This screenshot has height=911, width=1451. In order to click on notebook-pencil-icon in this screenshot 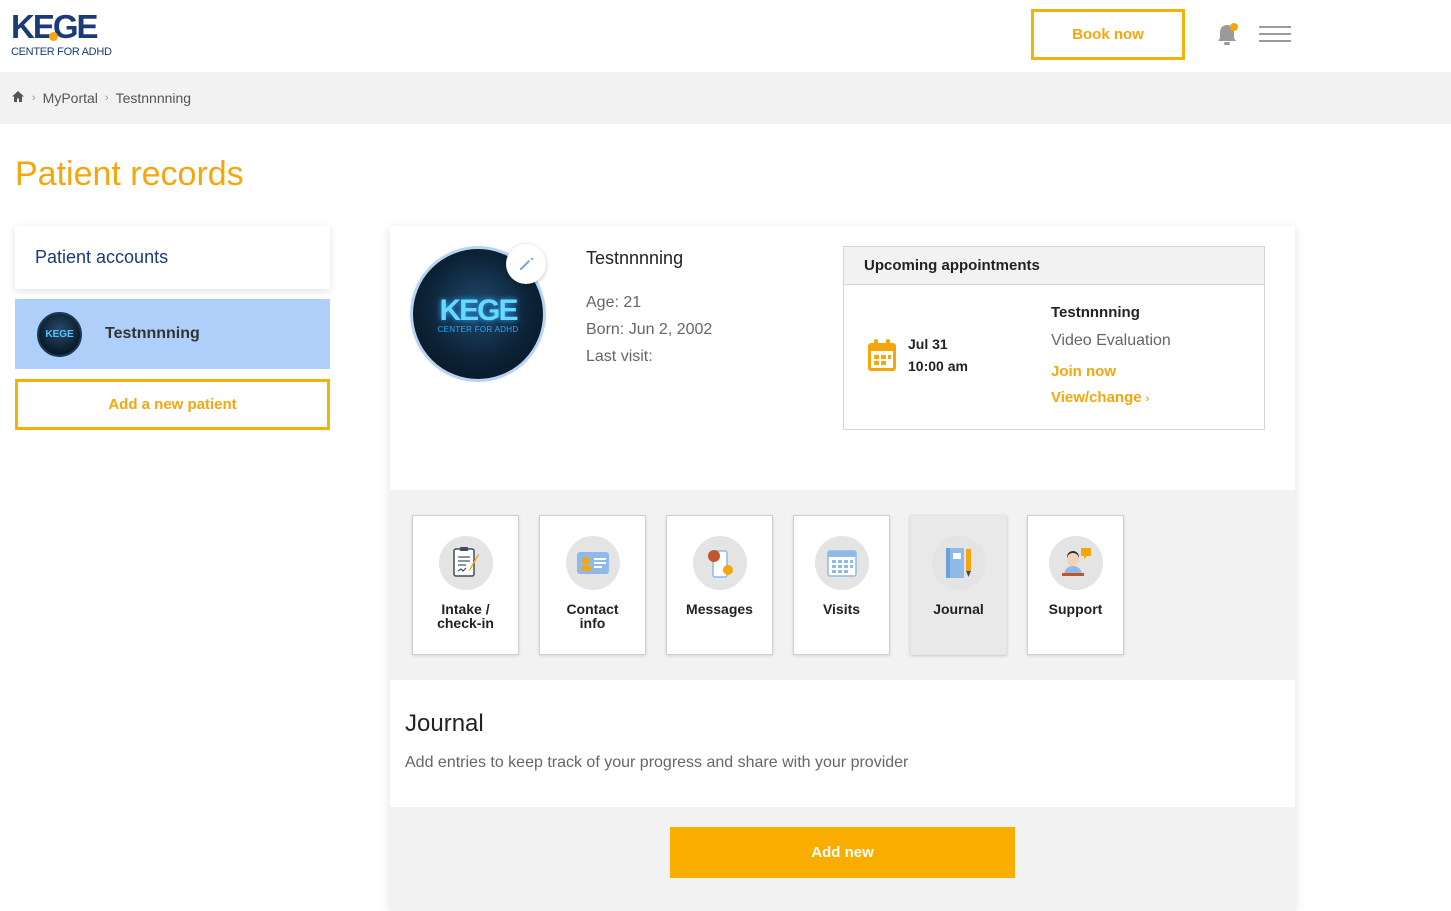, I will do `click(958, 563)`.